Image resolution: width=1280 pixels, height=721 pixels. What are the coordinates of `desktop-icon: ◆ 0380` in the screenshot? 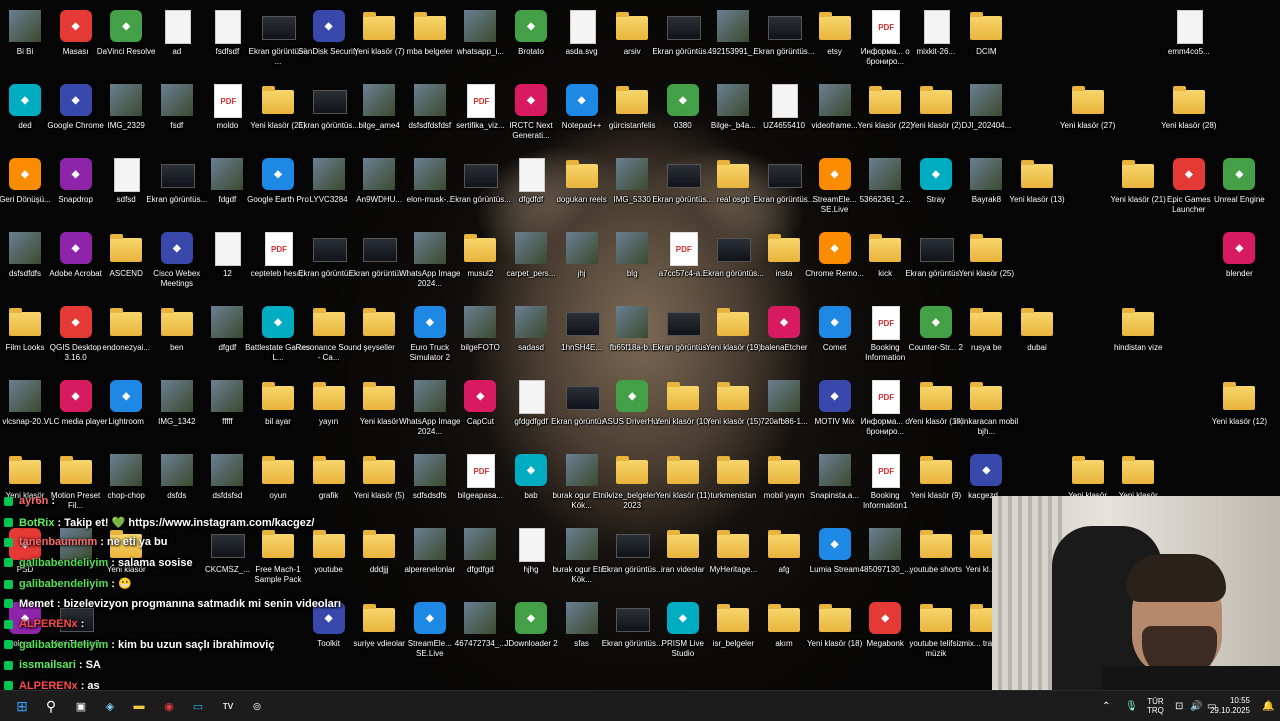 It's located at (683, 116).